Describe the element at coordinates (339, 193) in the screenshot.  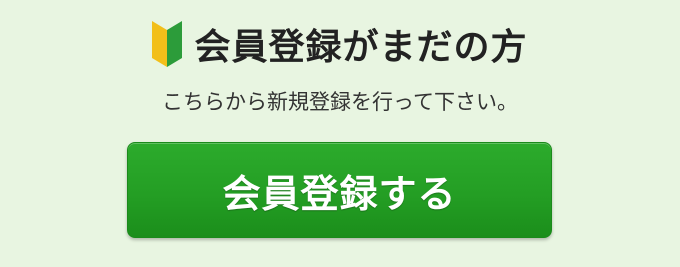
I see `register-button-label: 会員登録する` at that location.